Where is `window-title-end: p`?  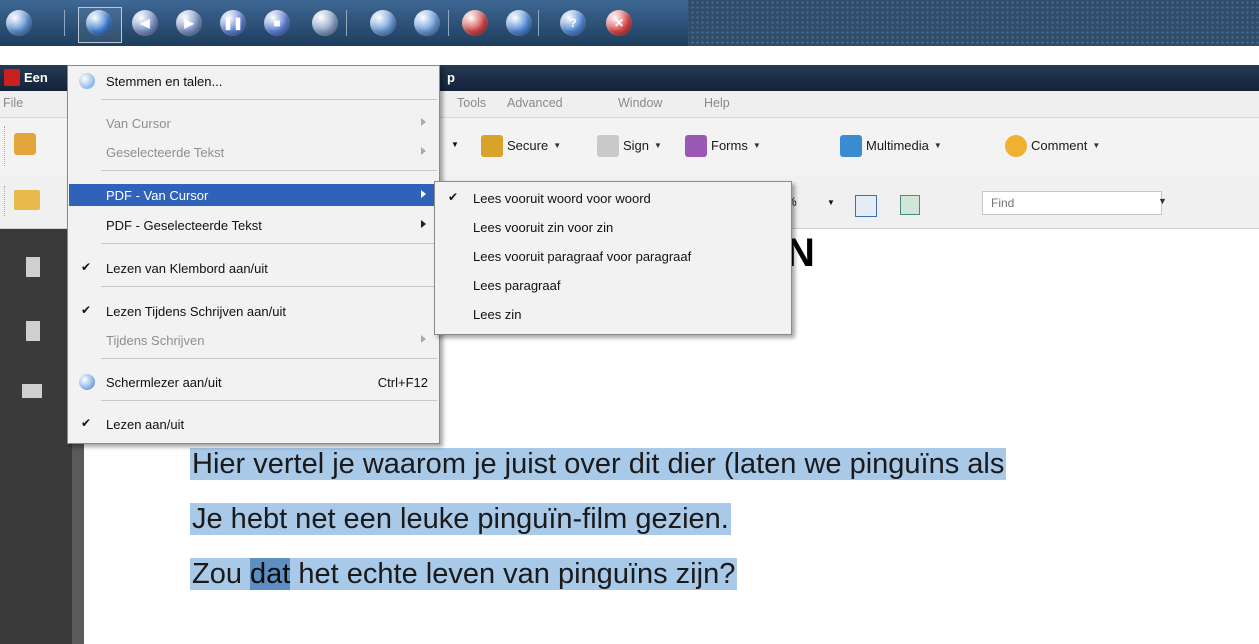 window-title-end: p is located at coordinates (451, 77).